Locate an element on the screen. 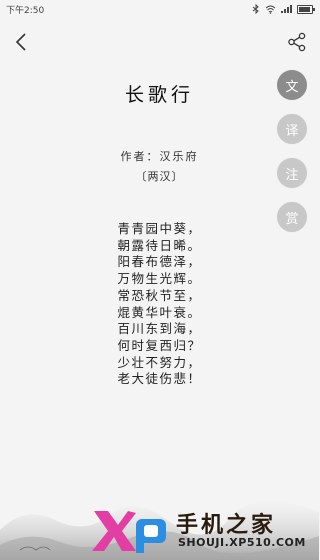  toolbar is located at coordinates (159, 42).